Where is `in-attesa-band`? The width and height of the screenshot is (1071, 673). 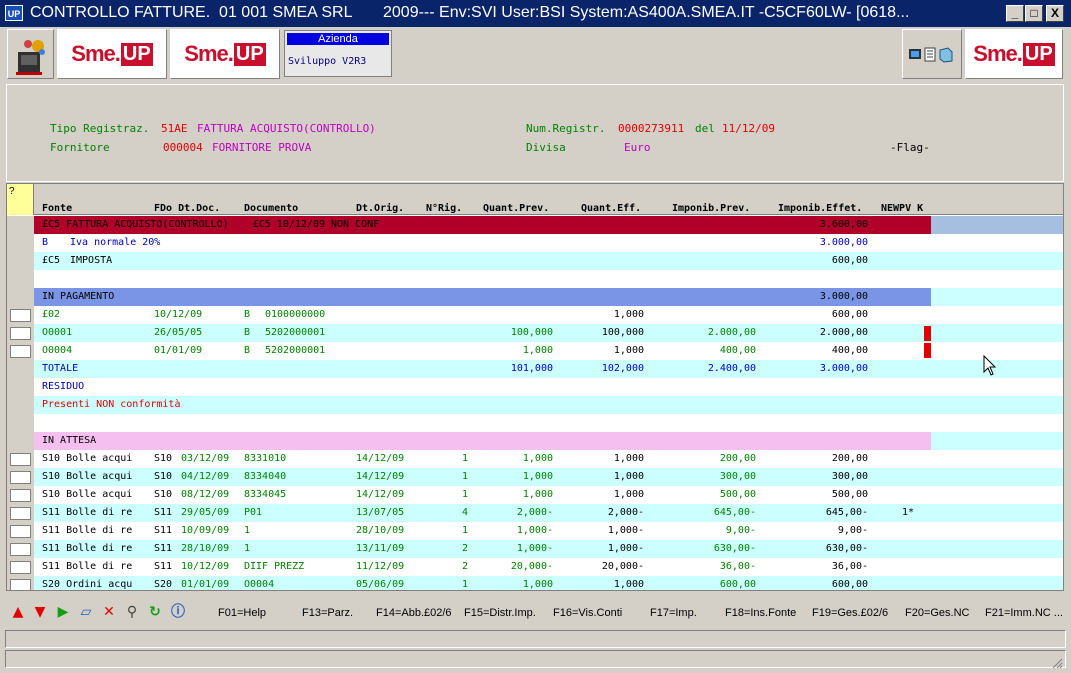
in-attesa-band is located at coordinates (482, 441).